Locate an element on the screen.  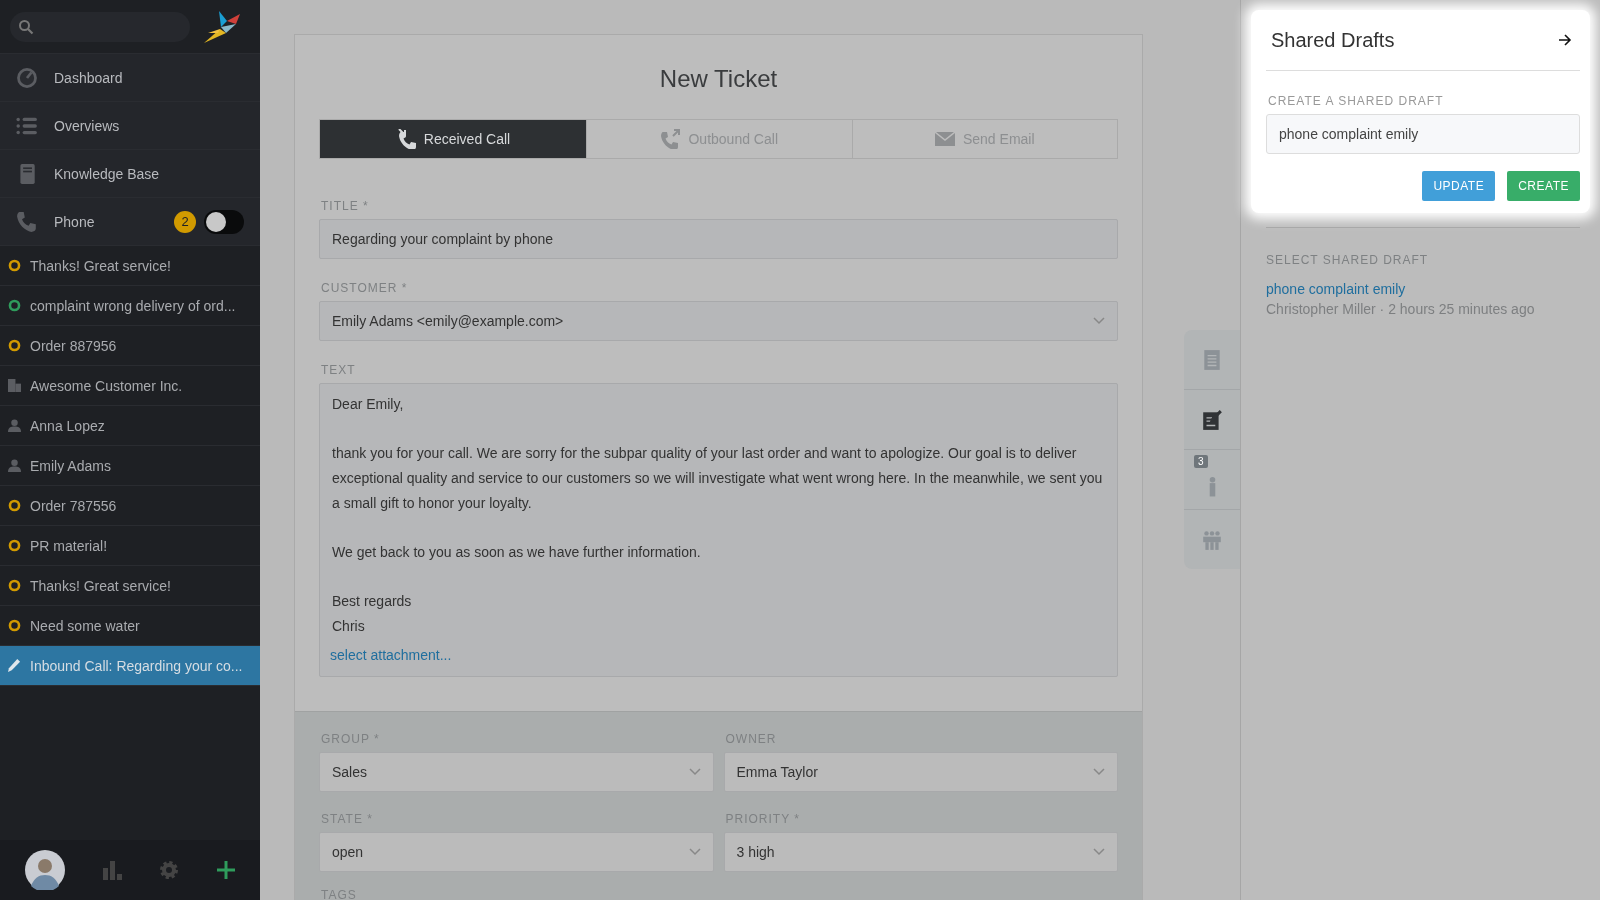
search-icon is located at coordinates (26, 26).